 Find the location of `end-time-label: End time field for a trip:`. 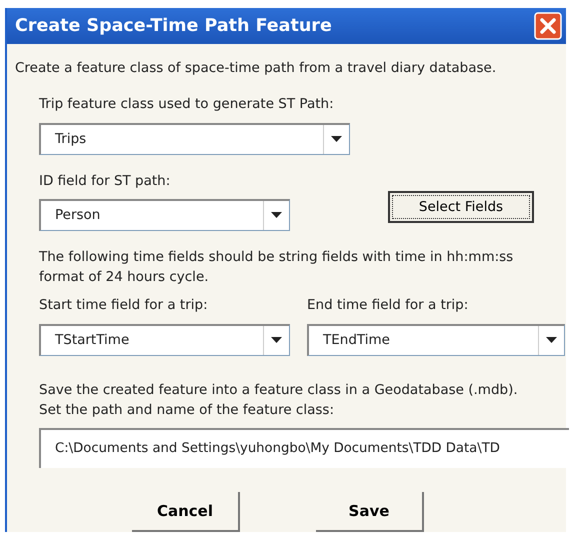

end-time-label: End time field for a trip: is located at coordinates (388, 306).